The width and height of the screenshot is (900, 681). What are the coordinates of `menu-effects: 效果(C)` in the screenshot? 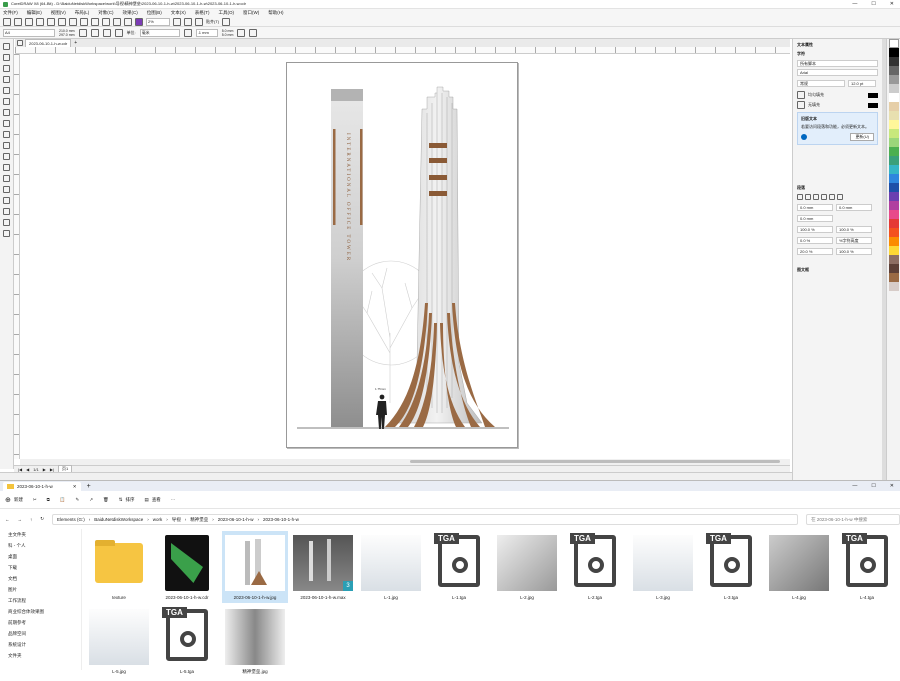 It's located at (130, 13).